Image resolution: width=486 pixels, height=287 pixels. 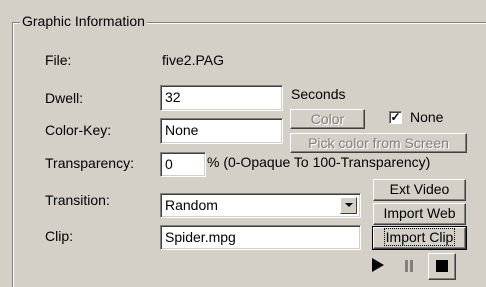 What do you see at coordinates (419, 214) in the screenshot?
I see `import-web-button: Import Web` at bounding box center [419, 214].